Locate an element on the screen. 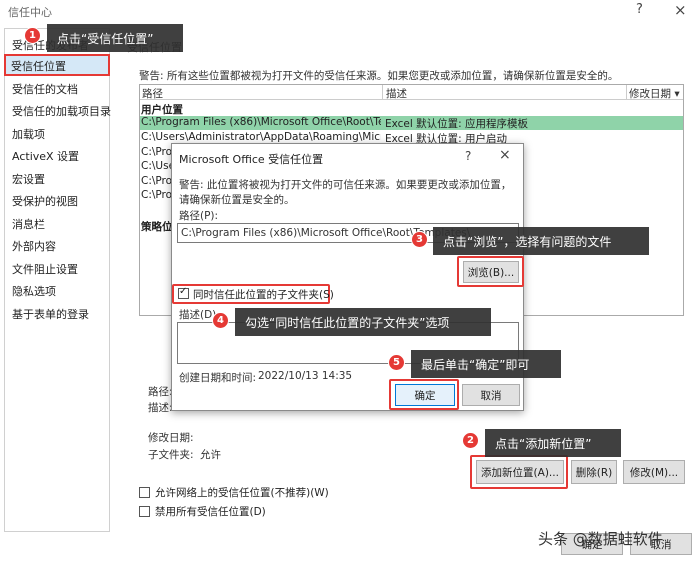 Image resolution: width=700 pixels, height=561 pixels. step-badge: 5 is located at coordinates (396, 362).